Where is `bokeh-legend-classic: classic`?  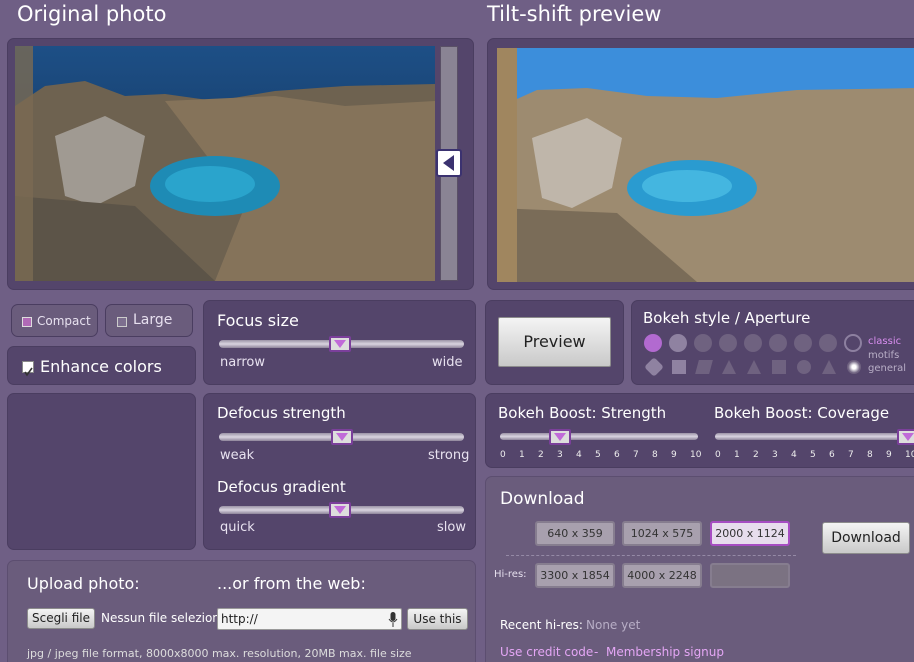
bokeh-legend-classic: classic is located at coordinates (885, 341).